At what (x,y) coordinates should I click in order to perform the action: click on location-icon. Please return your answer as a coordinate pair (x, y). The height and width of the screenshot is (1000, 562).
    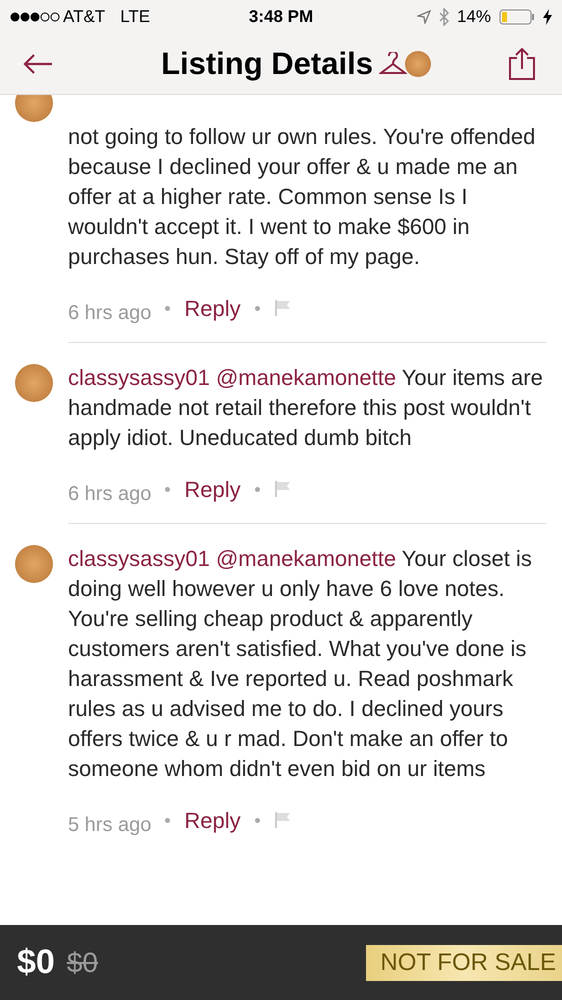
    Looking at the image, I should click on (423, 17).